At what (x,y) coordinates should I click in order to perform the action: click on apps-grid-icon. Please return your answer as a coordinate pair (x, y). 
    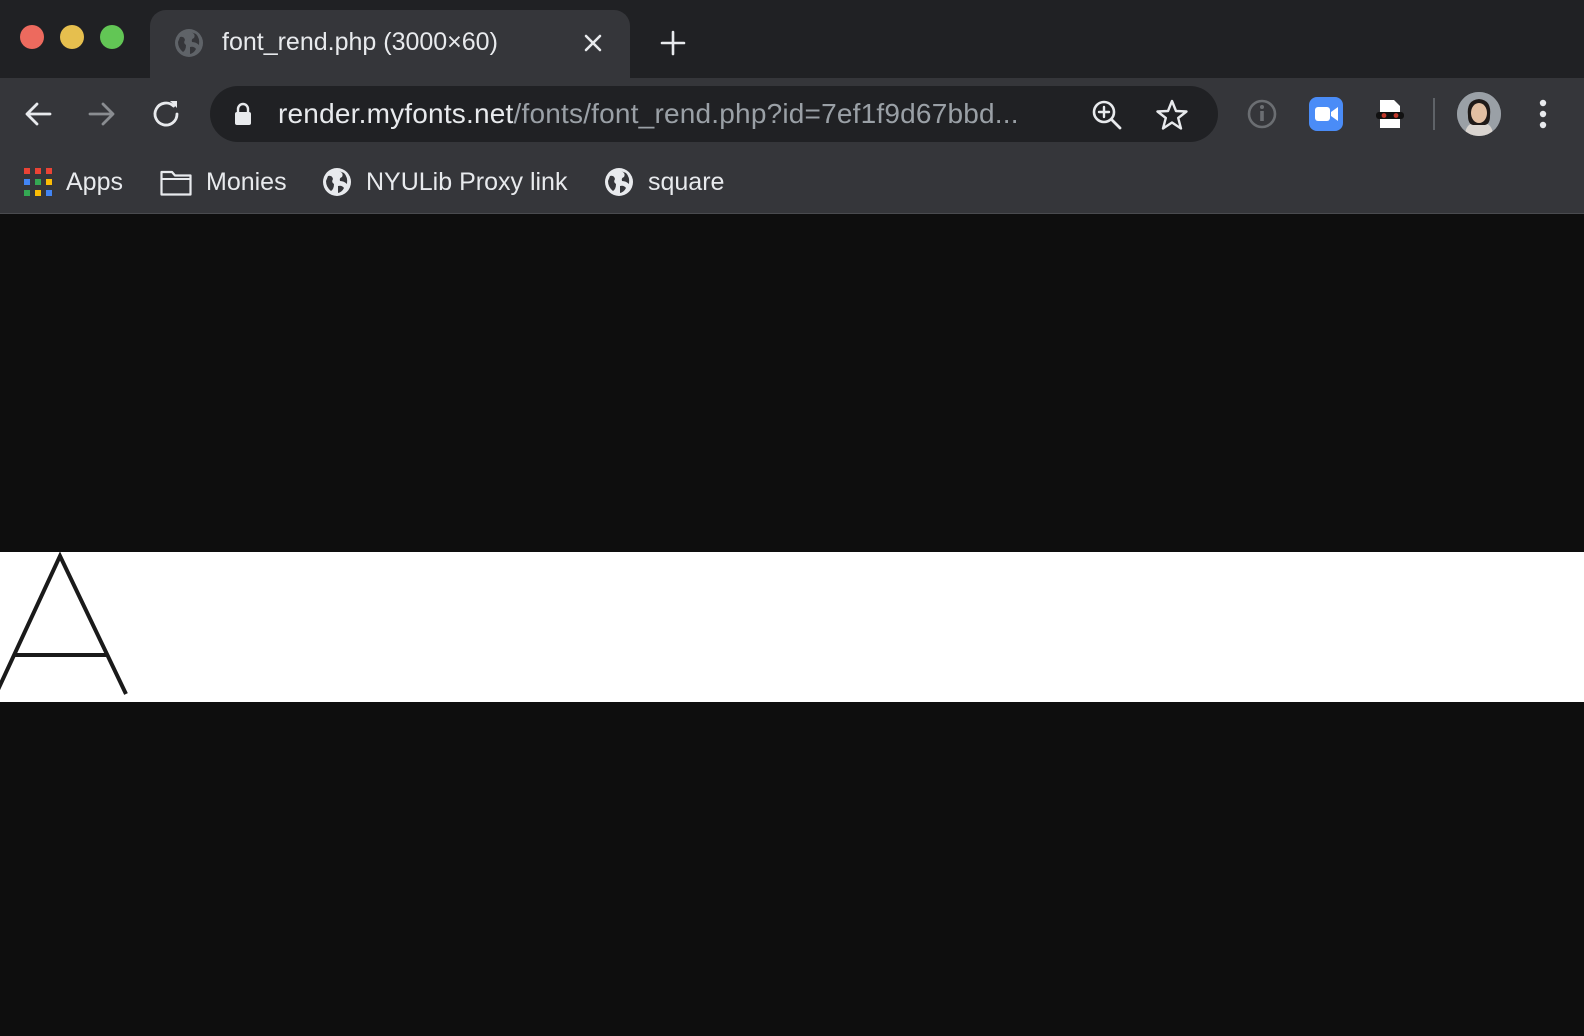
    Looking at the image, I should click on (38, 182).